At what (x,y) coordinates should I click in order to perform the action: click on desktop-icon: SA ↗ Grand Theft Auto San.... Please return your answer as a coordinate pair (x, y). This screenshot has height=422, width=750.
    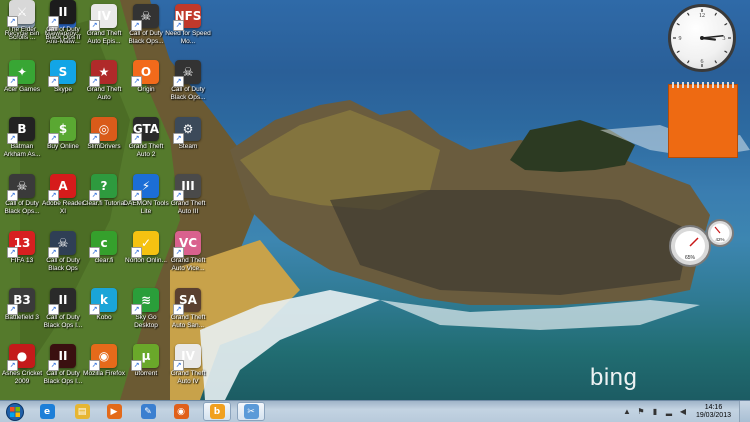
    Looking at the image, I should click on (188, 308).